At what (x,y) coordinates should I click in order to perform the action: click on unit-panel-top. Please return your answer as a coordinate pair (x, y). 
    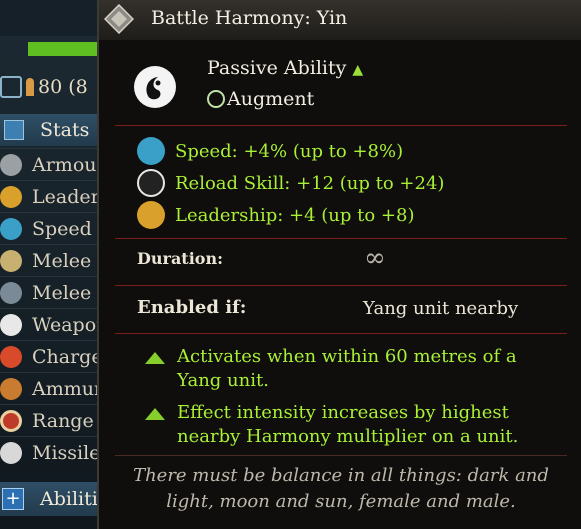
    Looking at the image, I should click on (55, 18).